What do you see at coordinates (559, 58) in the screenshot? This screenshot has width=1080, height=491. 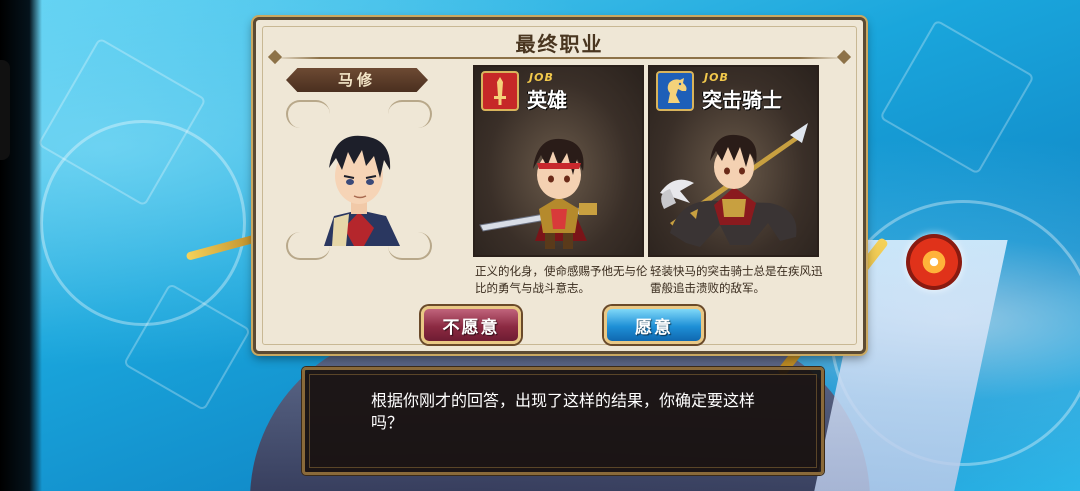 I see `title-divider` at bounding box center [559, 58].